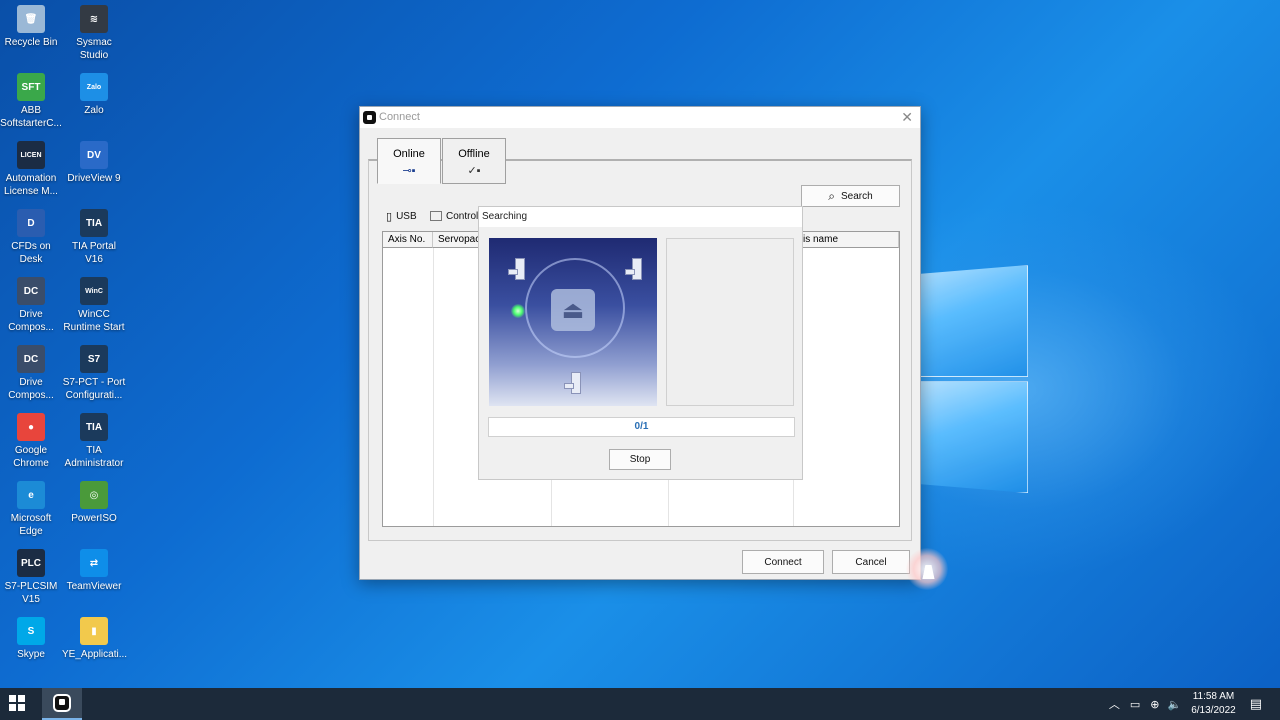 The image size is (1280, 720). What do you see at coordinates (19, 704) in the screenshot?
I see `windows-start-icon` at bounding box center [19, 704].